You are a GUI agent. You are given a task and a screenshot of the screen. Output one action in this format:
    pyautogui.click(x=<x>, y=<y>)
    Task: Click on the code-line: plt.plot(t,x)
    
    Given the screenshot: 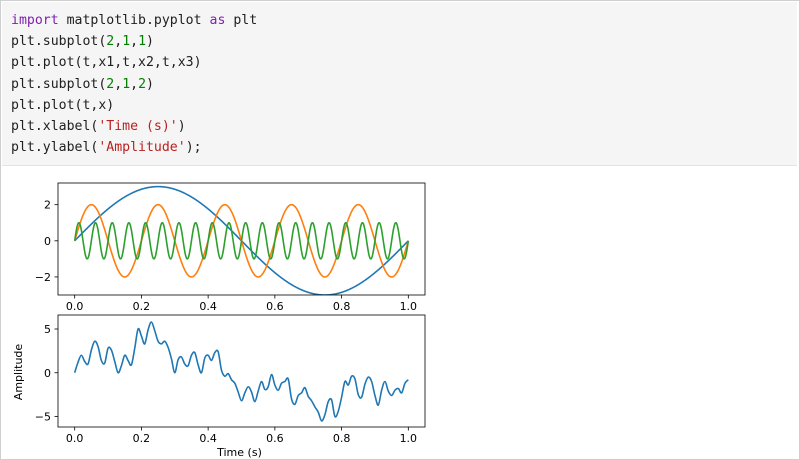 What is the action you would take?
    pyautogui.click(x=62, y=105)
    